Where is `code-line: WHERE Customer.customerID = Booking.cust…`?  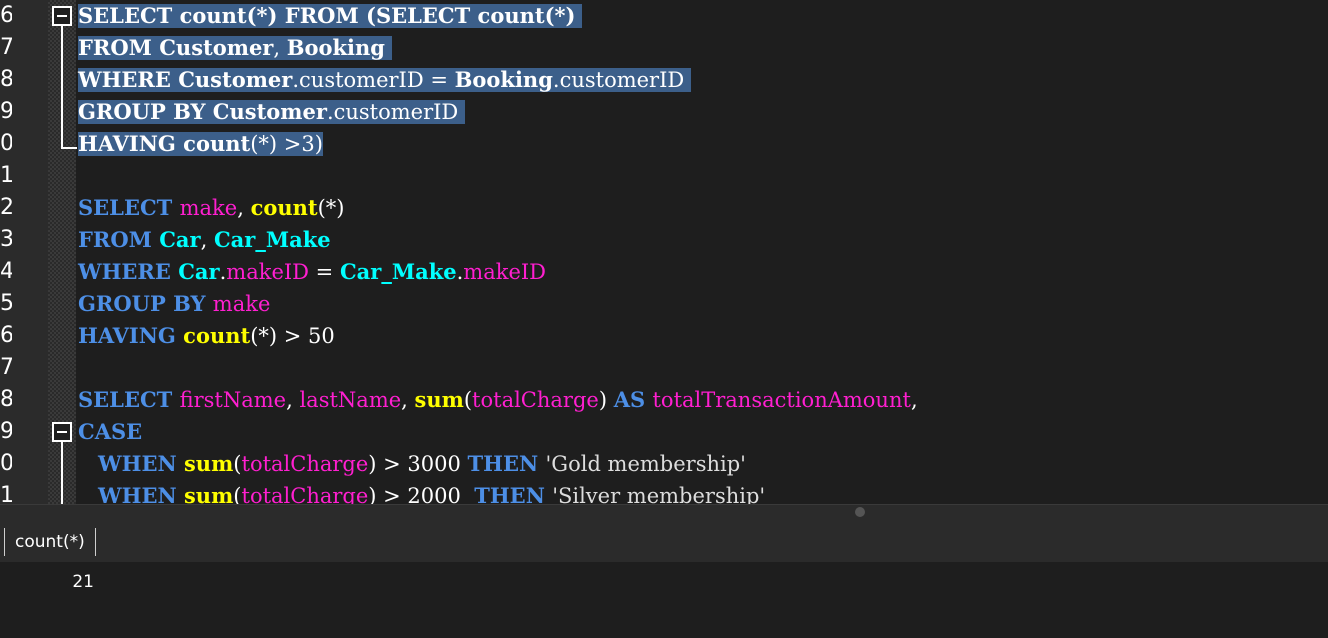 code-line: WHERE Customer.customerID = Booking.cust… is located at coordinates (384, 80).